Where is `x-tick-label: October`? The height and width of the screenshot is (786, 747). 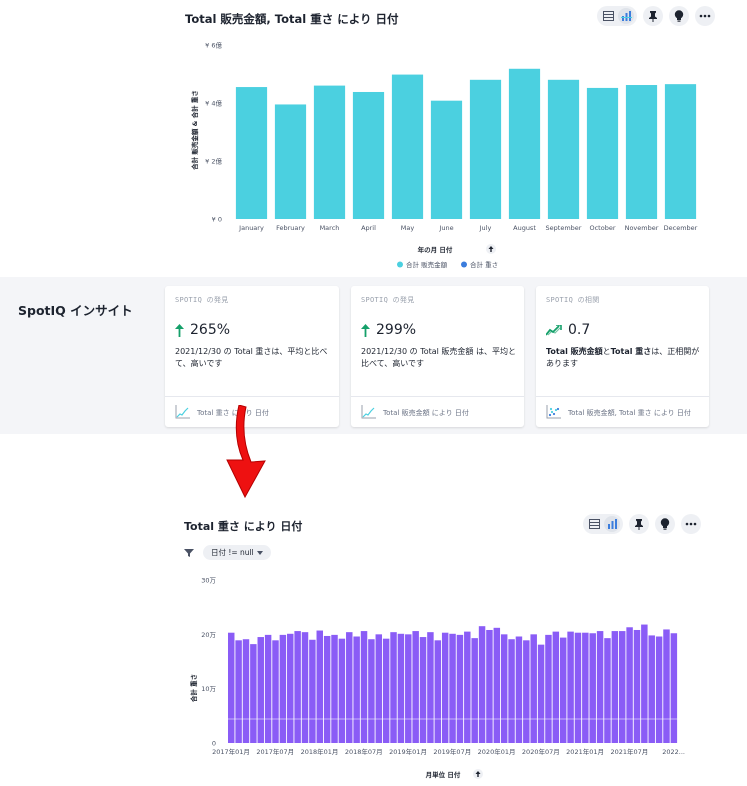
x-tick-label: October is located at coordinates (602, 228).